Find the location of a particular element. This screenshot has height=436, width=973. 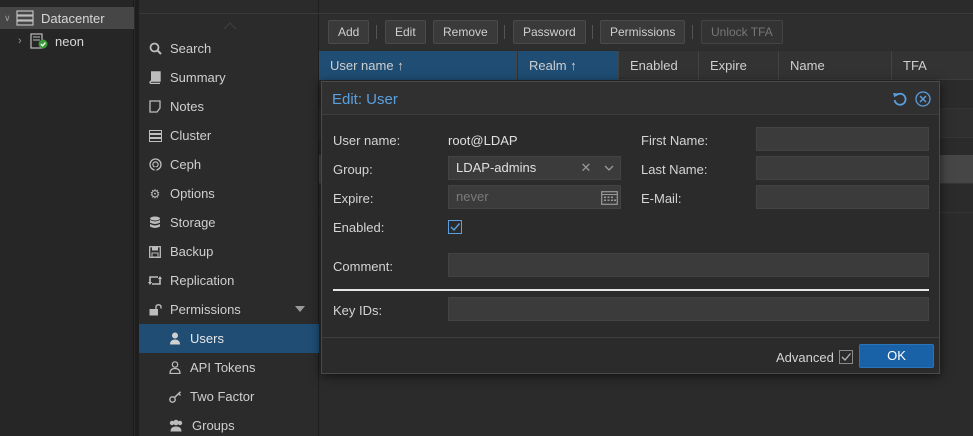

enabled-label: Enabled: is located at coordinates (359, 227).